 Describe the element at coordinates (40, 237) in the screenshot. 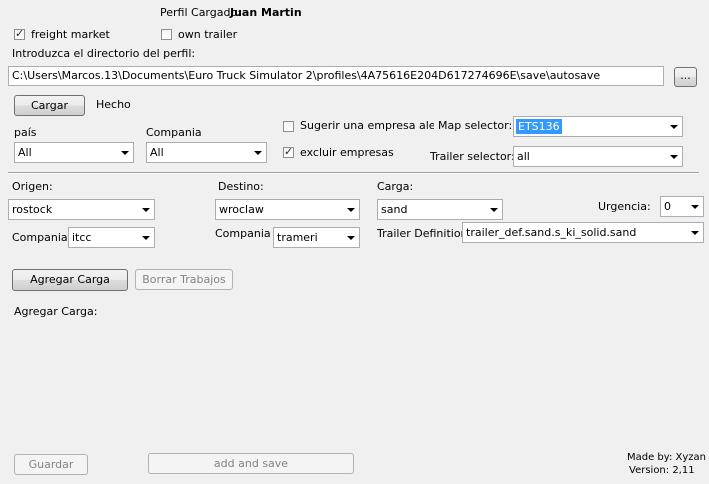

I see `origen-compania-label: Compania` at that location.